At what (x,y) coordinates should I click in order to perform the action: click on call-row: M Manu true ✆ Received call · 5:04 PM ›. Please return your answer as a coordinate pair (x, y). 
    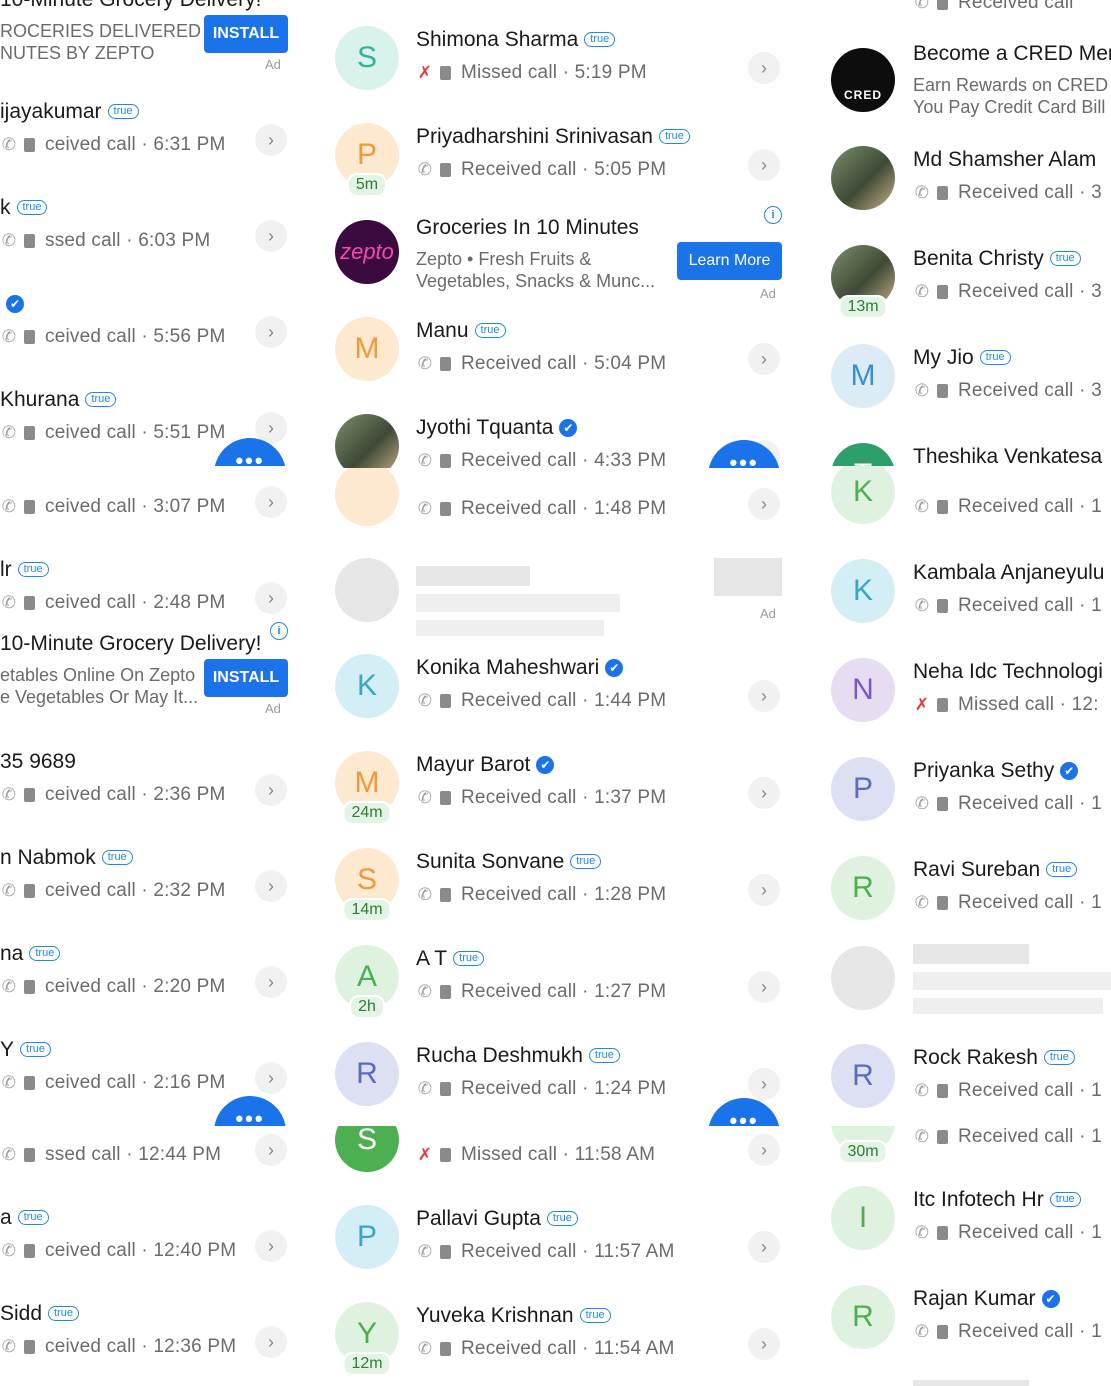
    Looking at the image, I should click on (559, 349).